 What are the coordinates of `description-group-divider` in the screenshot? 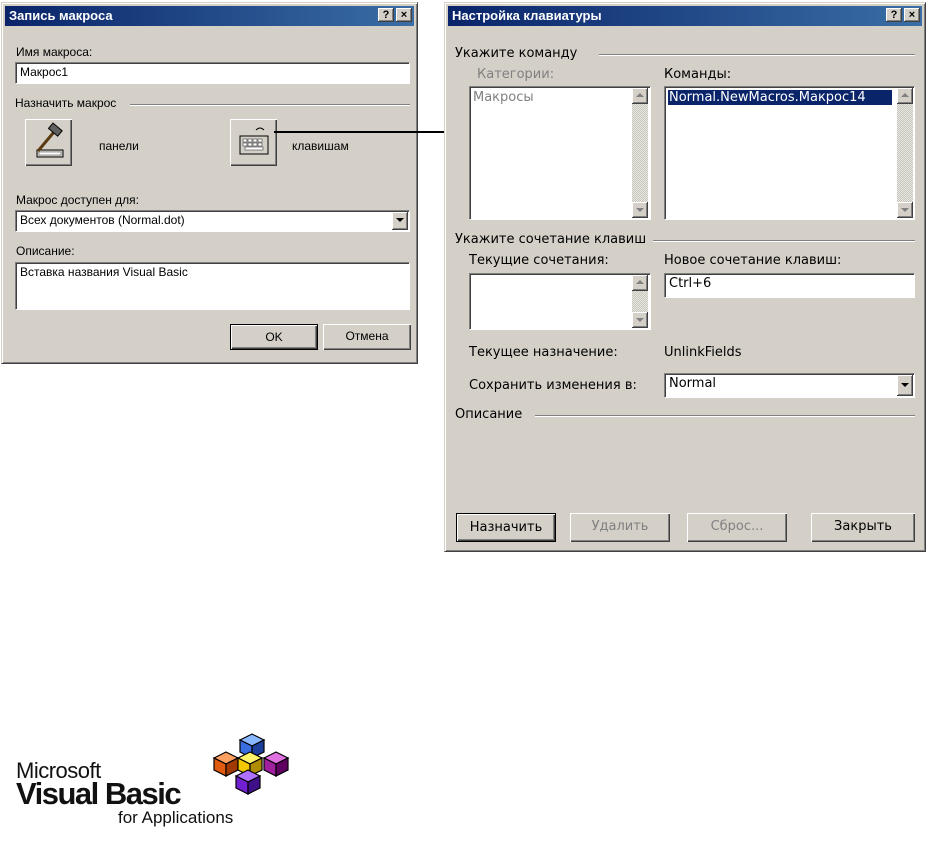 It's located at (725, 416).